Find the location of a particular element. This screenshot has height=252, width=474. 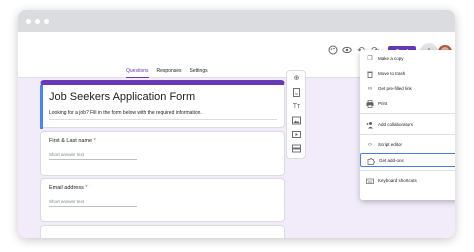

keyboard-icon is located at coordinates (370, 181).